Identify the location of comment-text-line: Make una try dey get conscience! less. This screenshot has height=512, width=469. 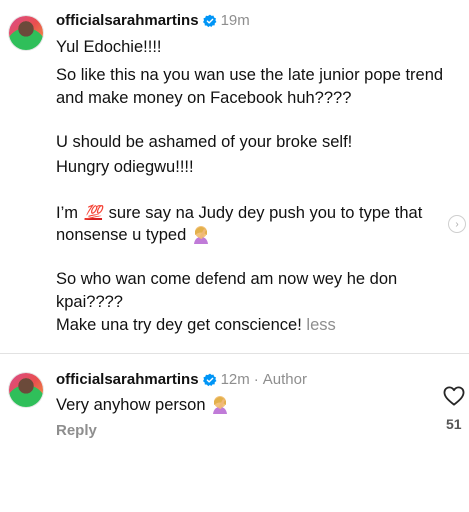
(196, 325).